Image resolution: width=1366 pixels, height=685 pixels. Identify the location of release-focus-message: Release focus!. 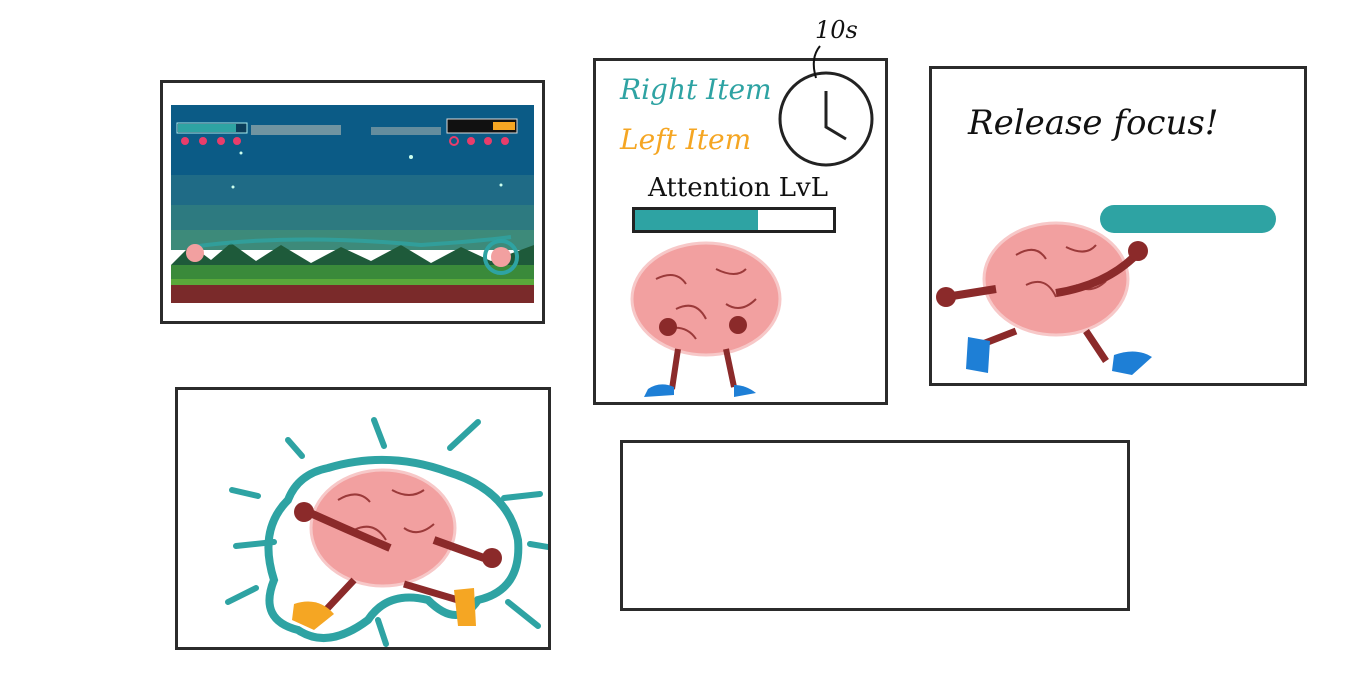
(1093, 123).